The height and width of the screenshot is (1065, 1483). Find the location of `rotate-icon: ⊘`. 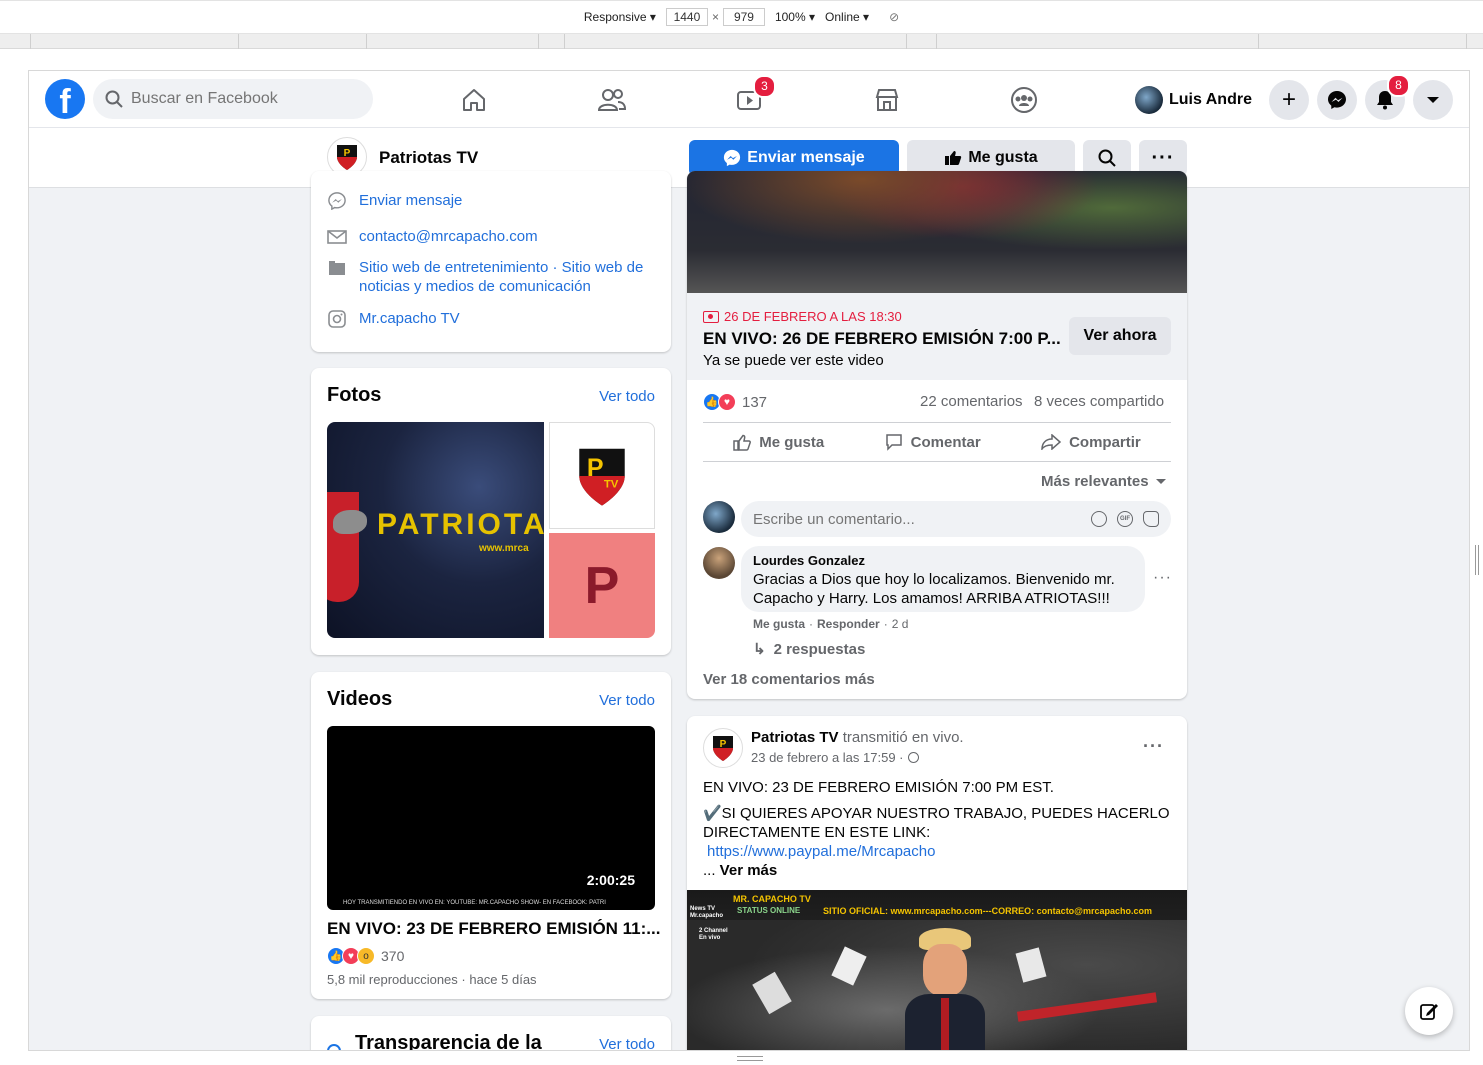

rotate-icon: ⊘ is located at coordinates (894, 17).